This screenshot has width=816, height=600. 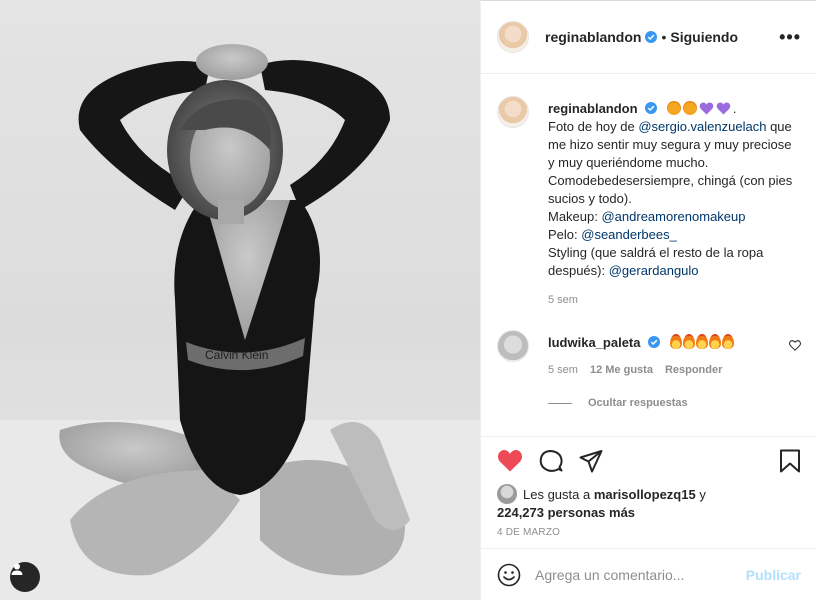 What do you see at coordinates (629, 234) in the screenshot?
I see `mention-hair: @seanderbees_` at bounding box center [629, 234].